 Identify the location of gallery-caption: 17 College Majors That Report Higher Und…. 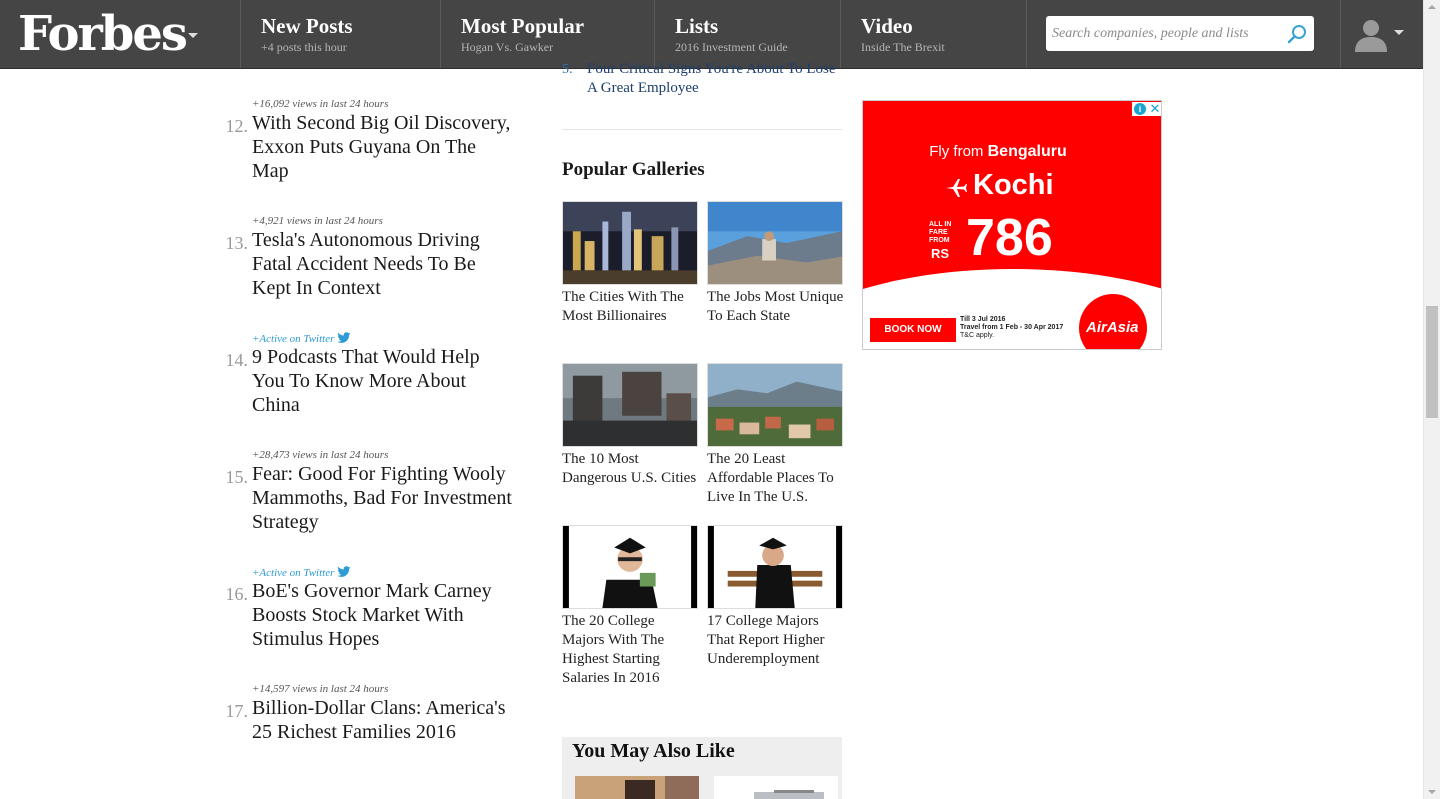
(775, 640).